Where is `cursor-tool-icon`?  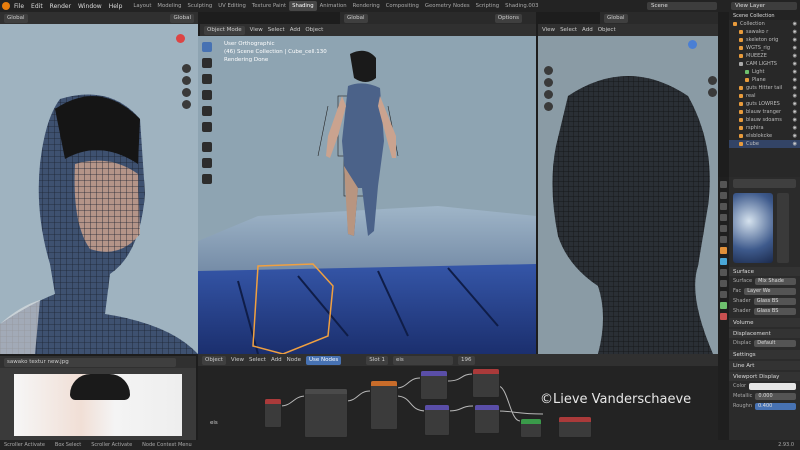 cursor-tool-icon is located at coordinates (207, 63).